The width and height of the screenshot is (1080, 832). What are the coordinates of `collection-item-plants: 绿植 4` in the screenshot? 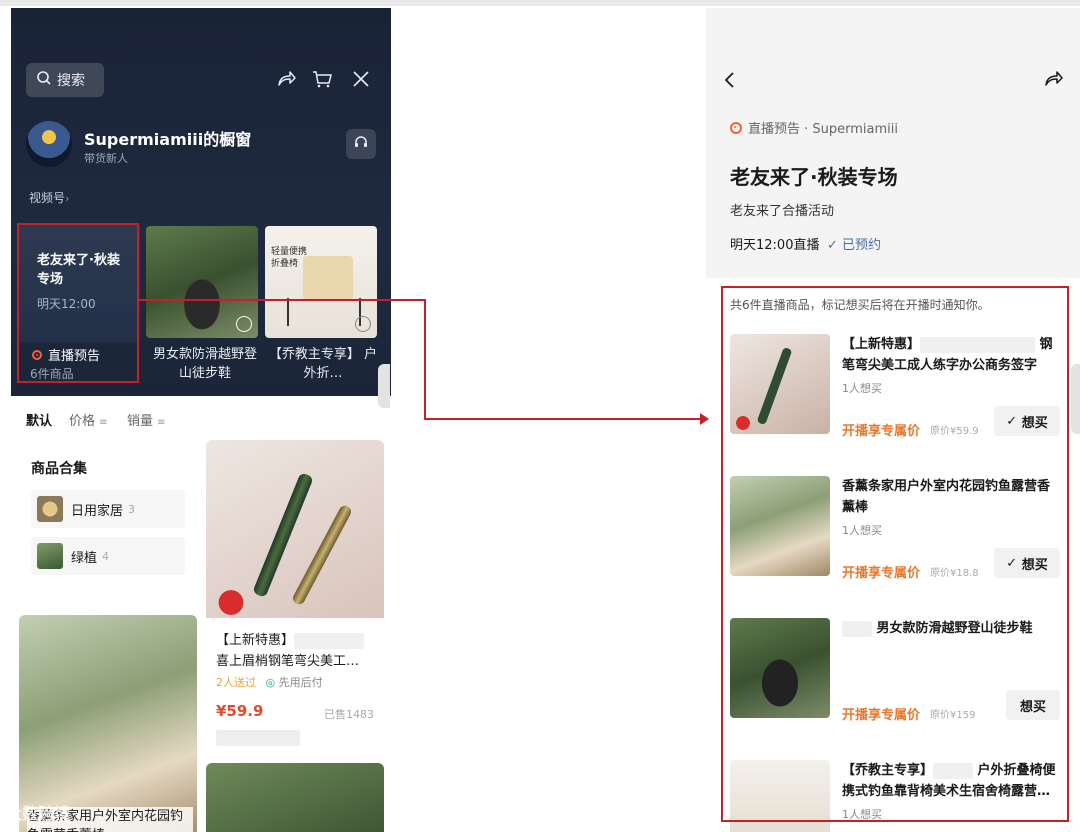 It's located at (108, 556).